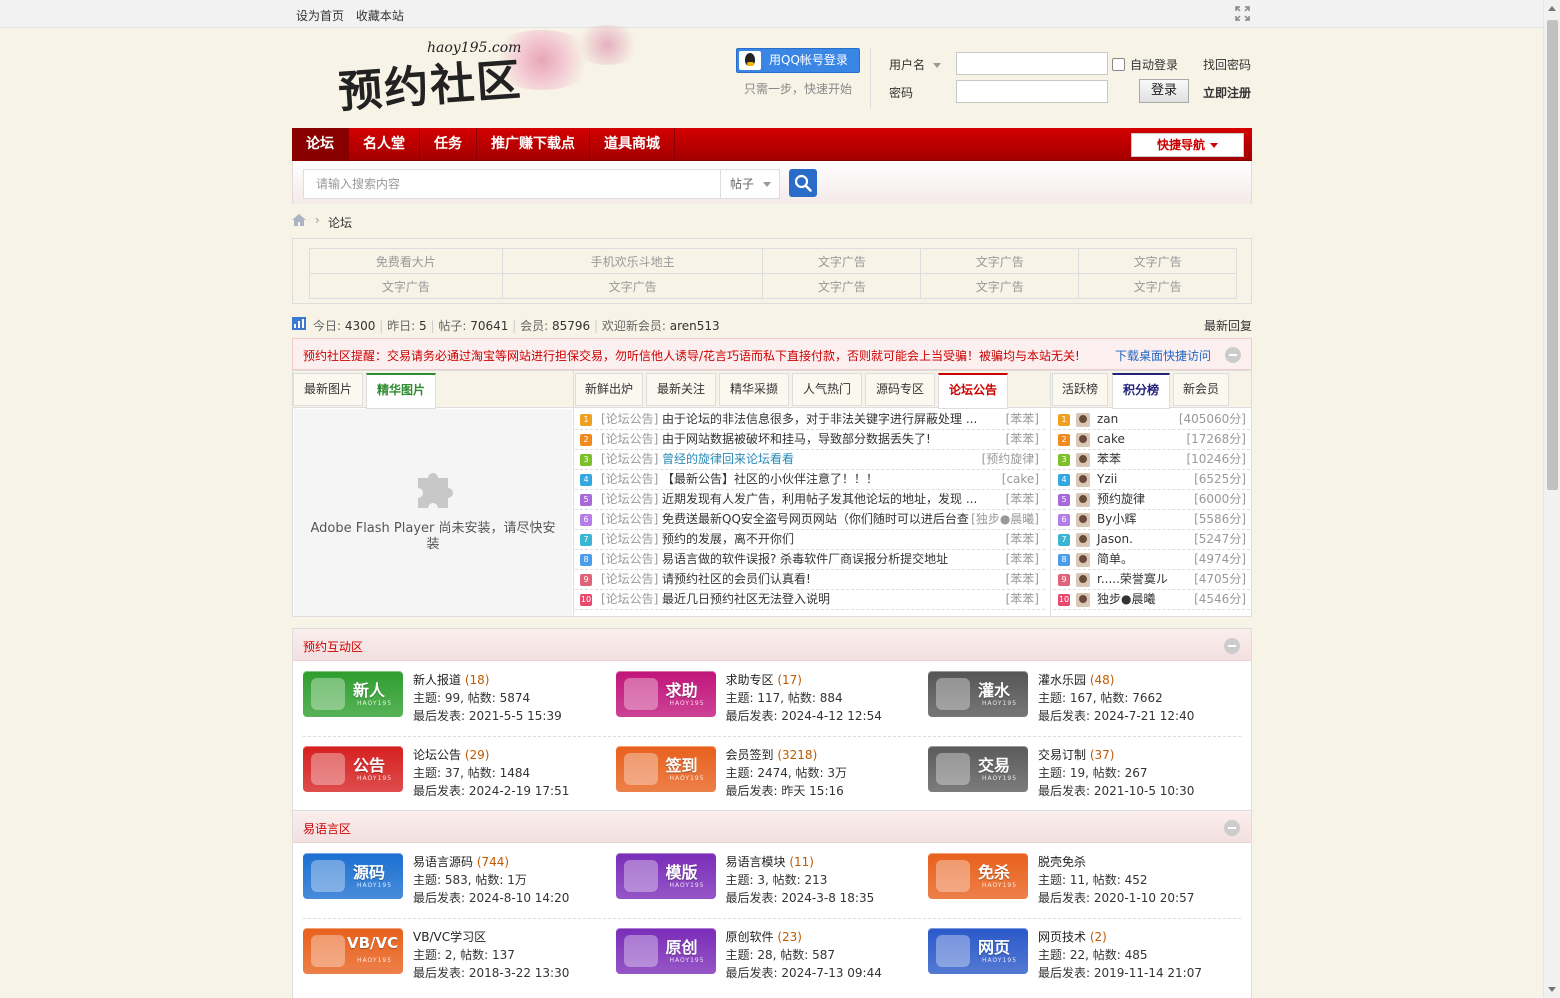 This screenshot has width=1560, height=998. What do you see at coordinates (1107, 419) in the screenshot?
I see `rank-username: zan` at bounding box center [1107, 419].